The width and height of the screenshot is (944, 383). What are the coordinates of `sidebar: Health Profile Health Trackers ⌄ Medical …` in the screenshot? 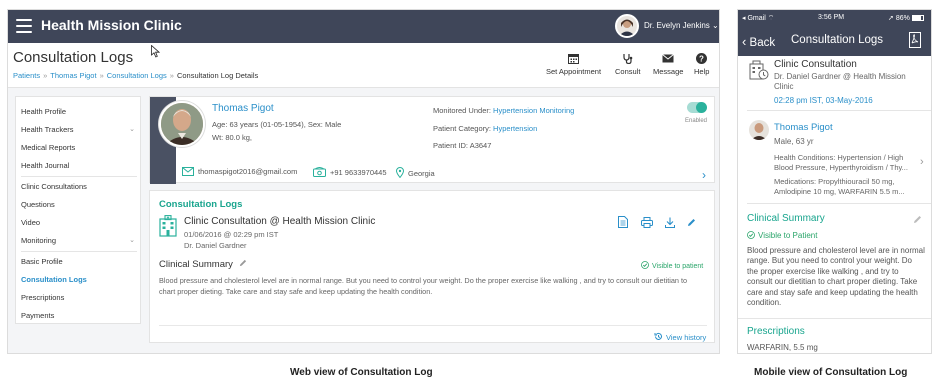 It's located at (78, 210).